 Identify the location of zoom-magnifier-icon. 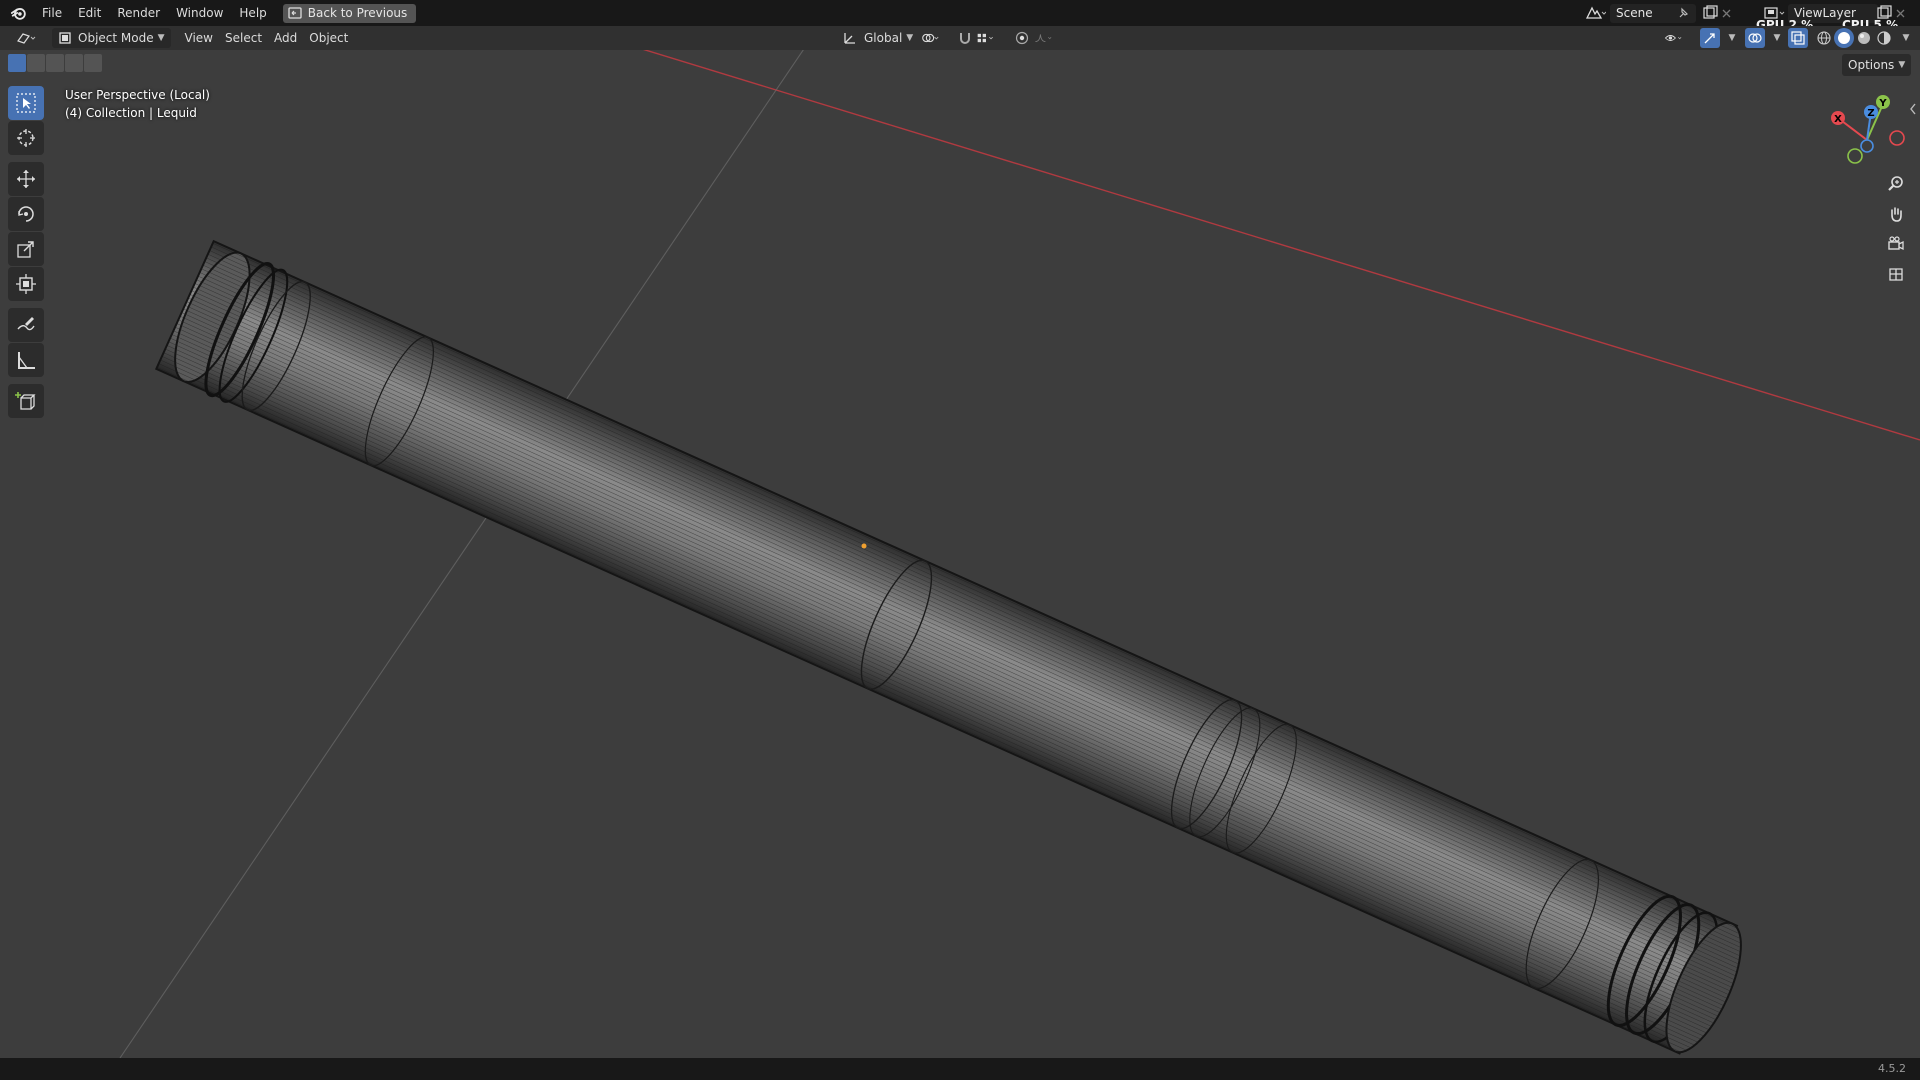
(1895, 183).